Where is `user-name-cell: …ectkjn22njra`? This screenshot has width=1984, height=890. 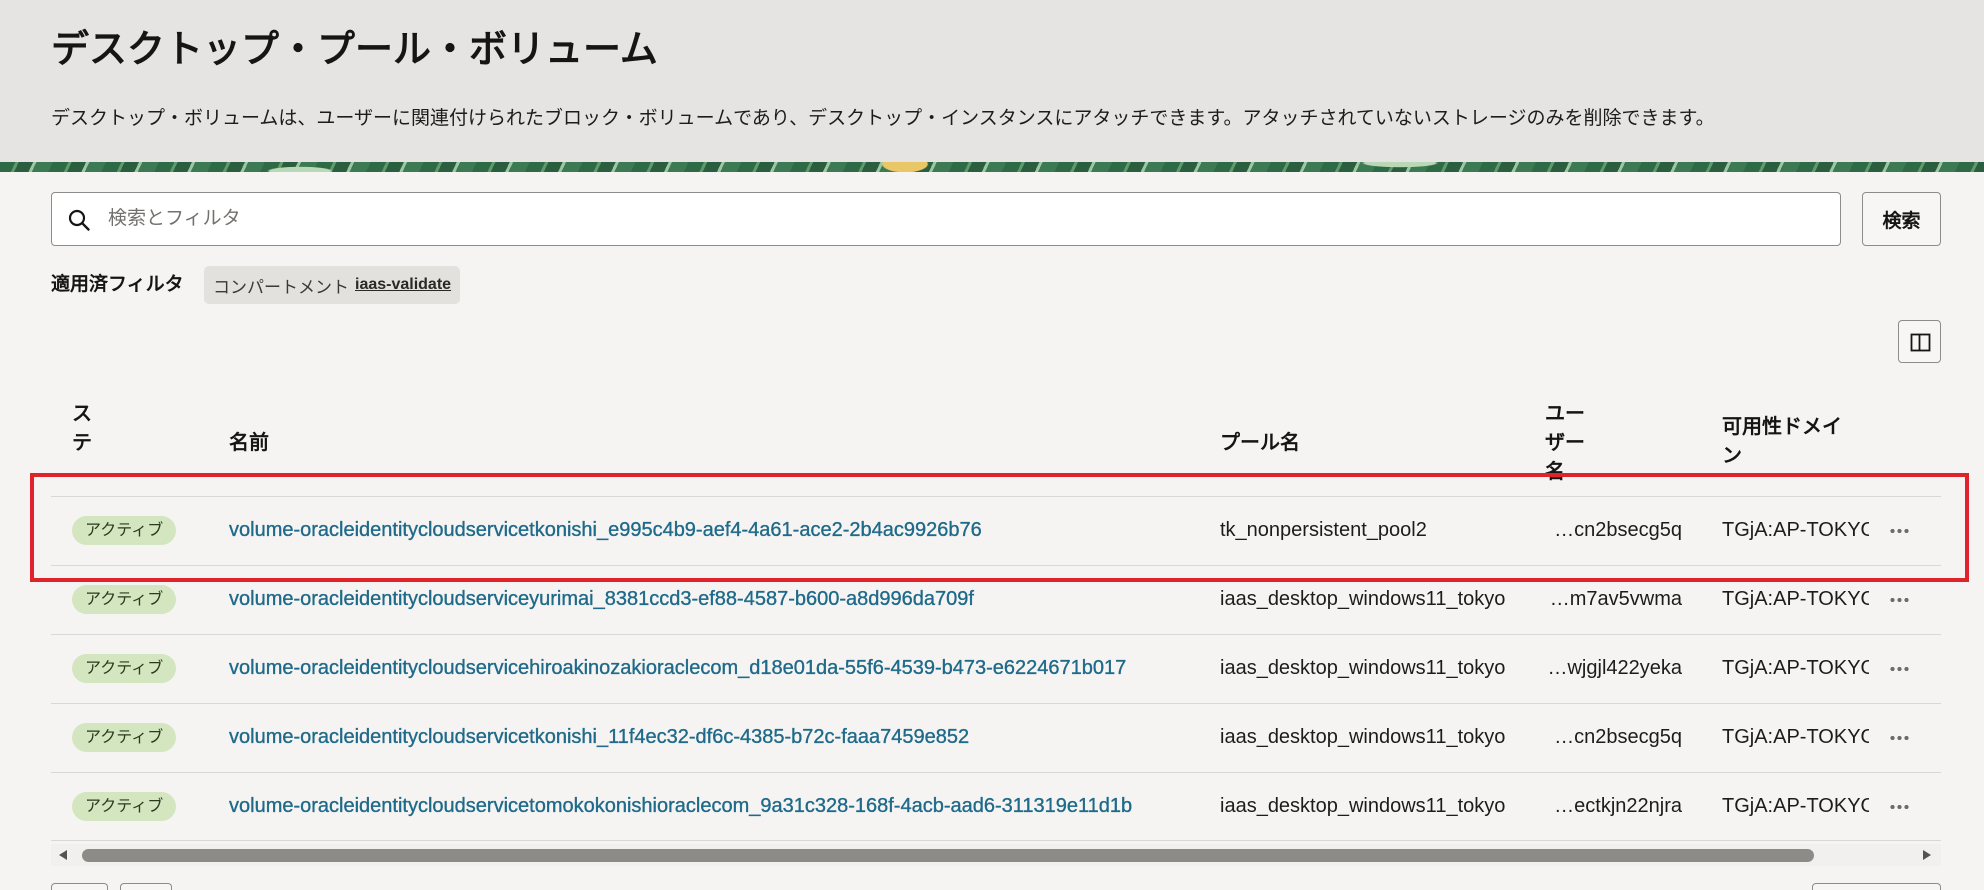
user-name-cell: …ectkjn22njra is located at coordinates (1618, 806).